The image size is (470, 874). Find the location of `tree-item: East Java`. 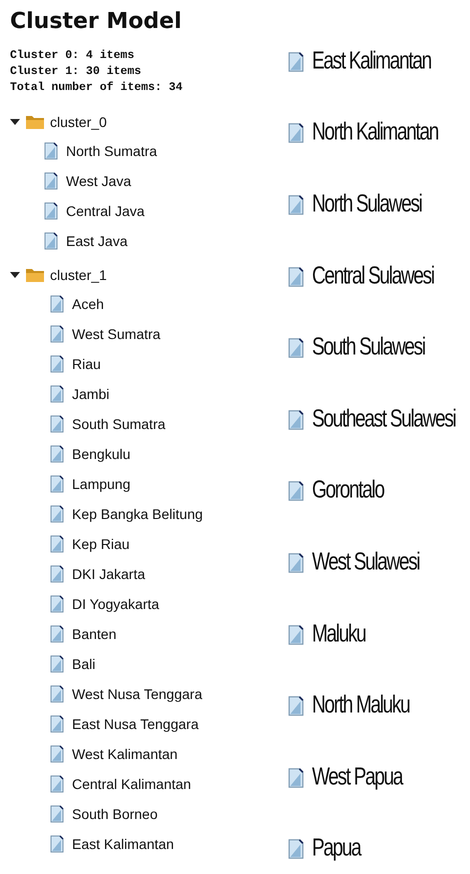

tree-item: East Java is located at coordinates (97, 241).